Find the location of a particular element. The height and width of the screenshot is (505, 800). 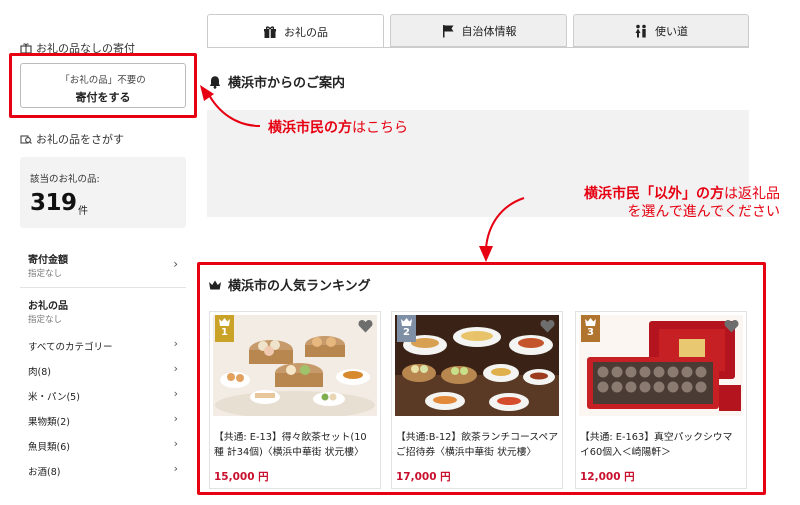

result-count-value: 319 is located at coordinates (53, 203).